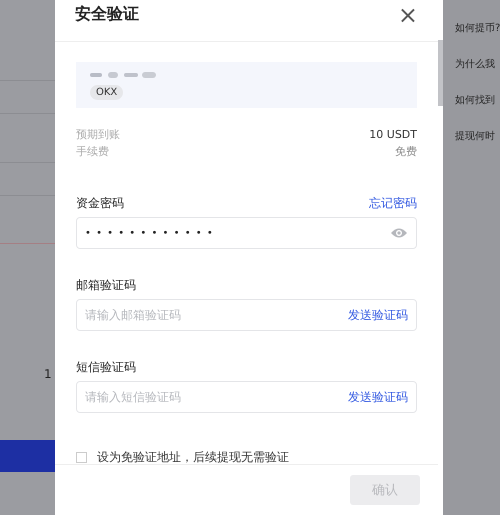  Describe the element at coordinates (106, 367) in the screenshot. I see `field-label: 短信验证码` at that location.